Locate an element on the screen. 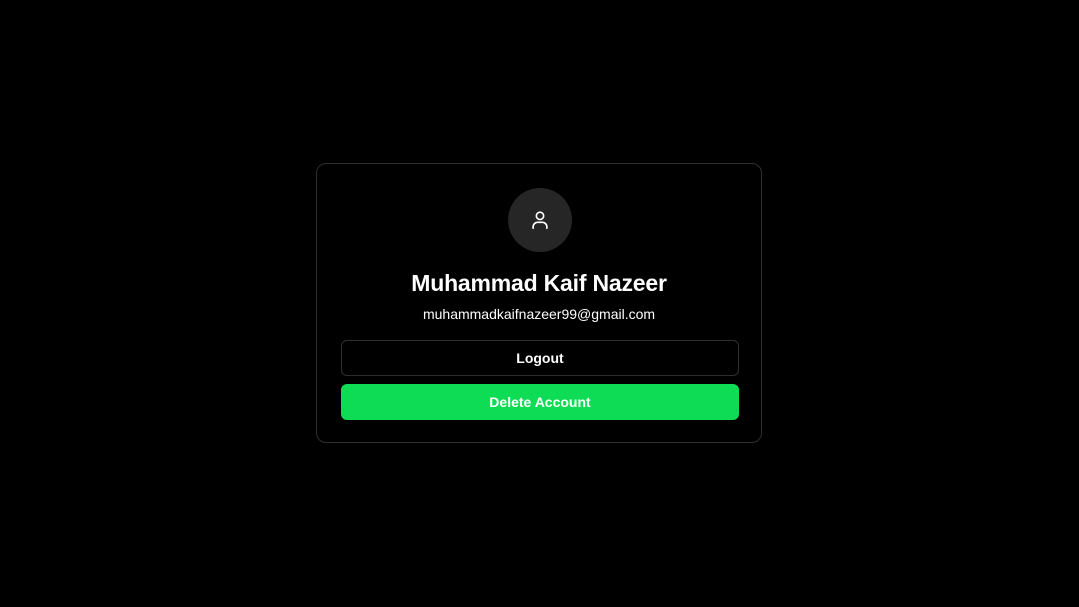 Image resolution: width=1079 pixels, height=607 pixels. logout-button: Logout is located at coordinates (540, 358).